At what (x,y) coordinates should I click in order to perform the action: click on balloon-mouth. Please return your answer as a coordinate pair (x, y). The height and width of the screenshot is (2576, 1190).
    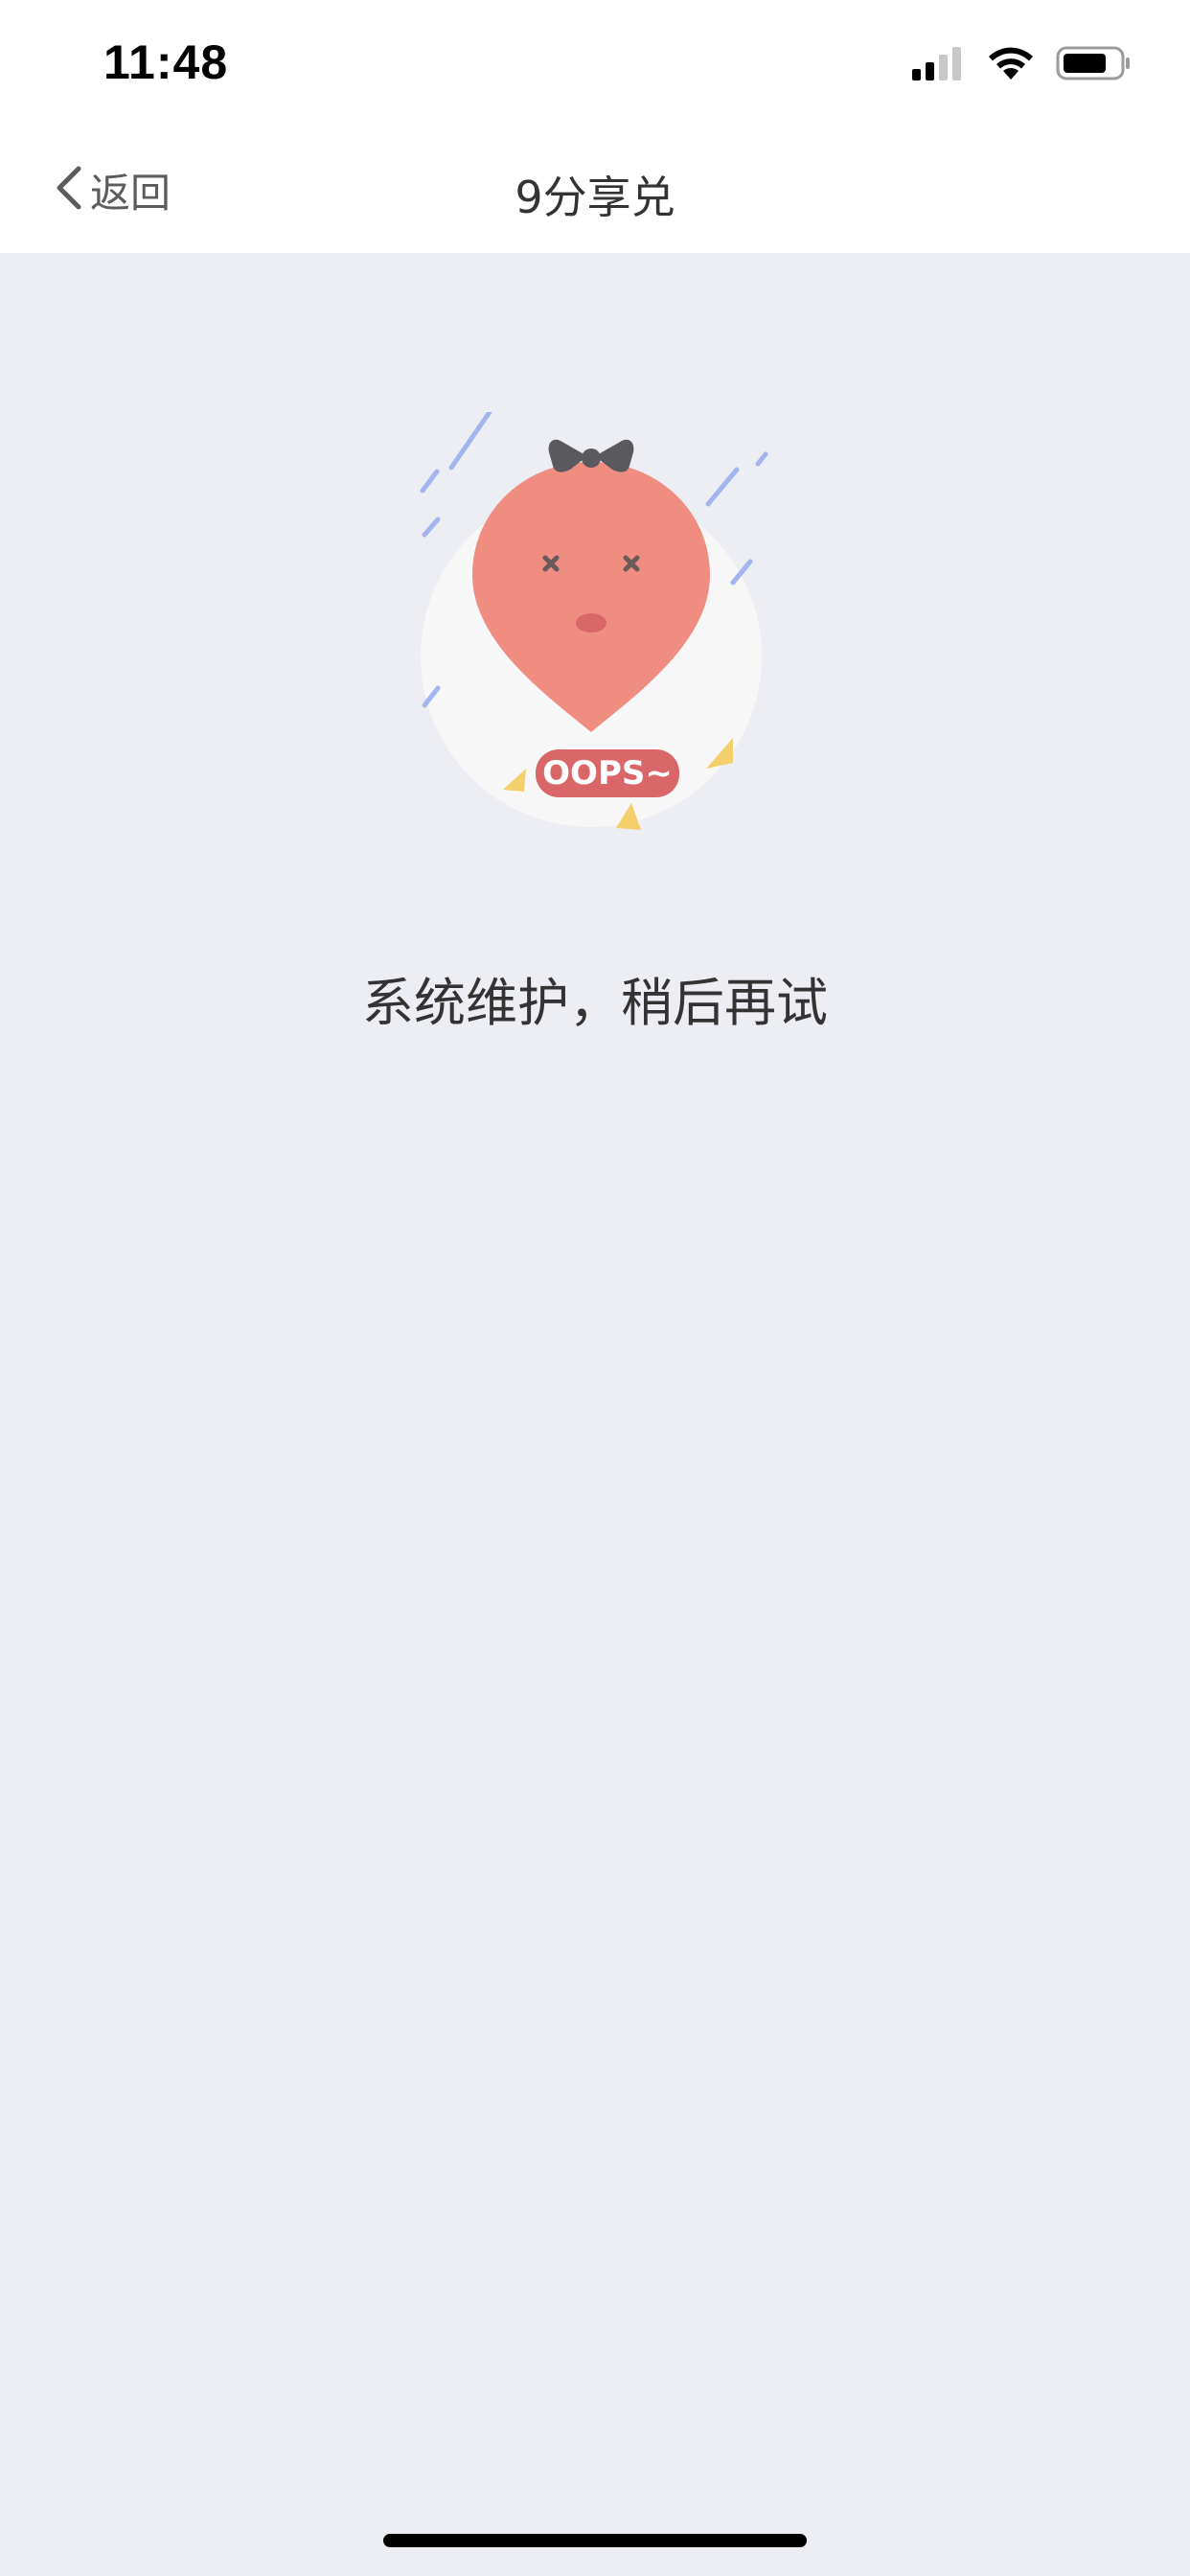
    Looking at the image, I should click on (591, 622).